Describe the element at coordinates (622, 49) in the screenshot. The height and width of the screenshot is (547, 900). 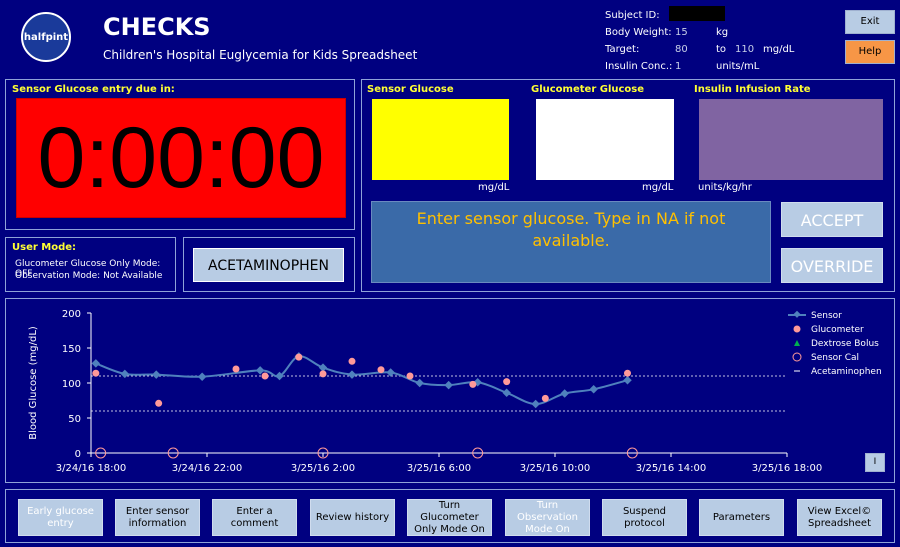
I see `target-label: Target:` at that location.